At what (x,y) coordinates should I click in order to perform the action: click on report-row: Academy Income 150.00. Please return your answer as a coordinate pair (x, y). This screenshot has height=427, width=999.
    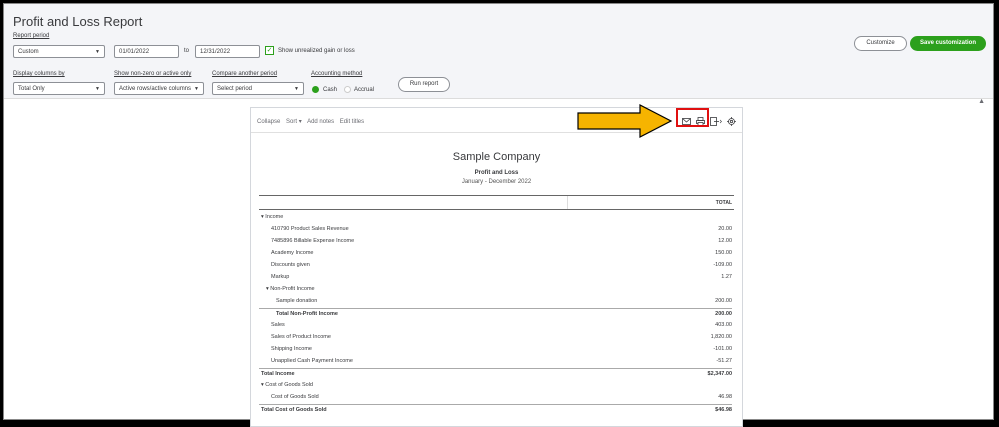
    Looking at the image, I should click on (495, 253).